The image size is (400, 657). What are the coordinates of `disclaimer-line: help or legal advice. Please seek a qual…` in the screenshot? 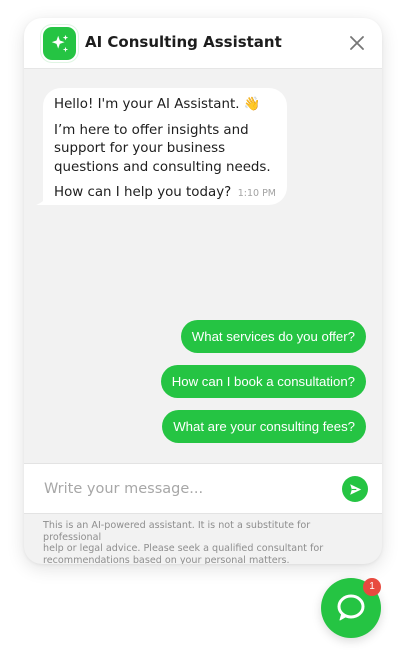 It's located at (183, 549).